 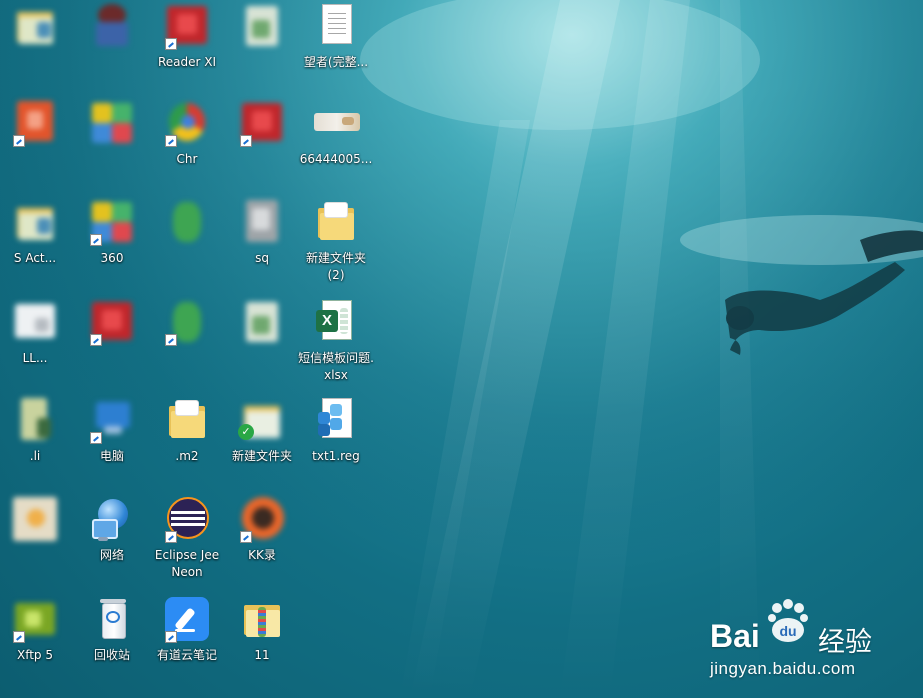 I want to click on desktop-icon: .li, so click(x=36, y=440).